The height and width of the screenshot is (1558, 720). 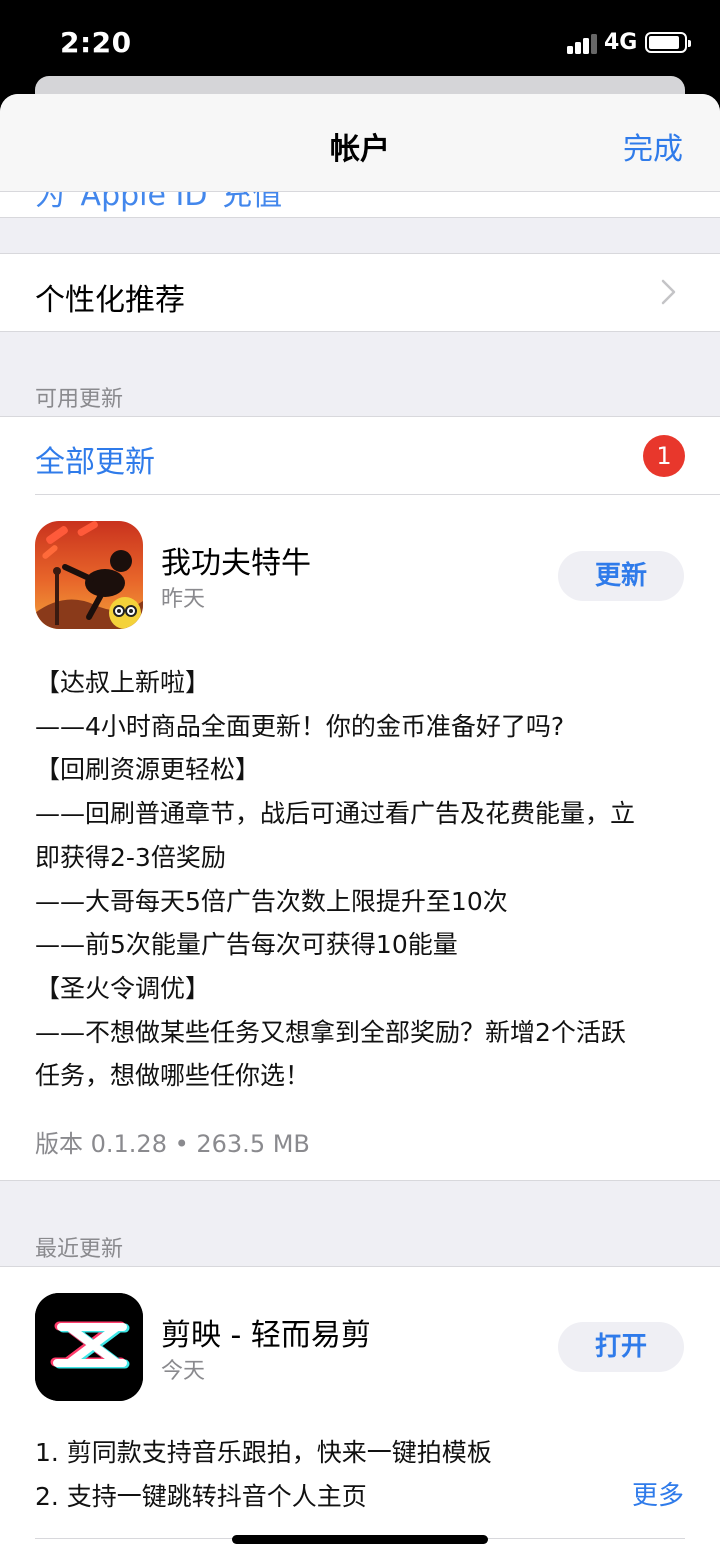 What do you see at coordinates (89, 575) in the screenshot?
I see `kungfu-app-icon` at bounding box center [89, 575].